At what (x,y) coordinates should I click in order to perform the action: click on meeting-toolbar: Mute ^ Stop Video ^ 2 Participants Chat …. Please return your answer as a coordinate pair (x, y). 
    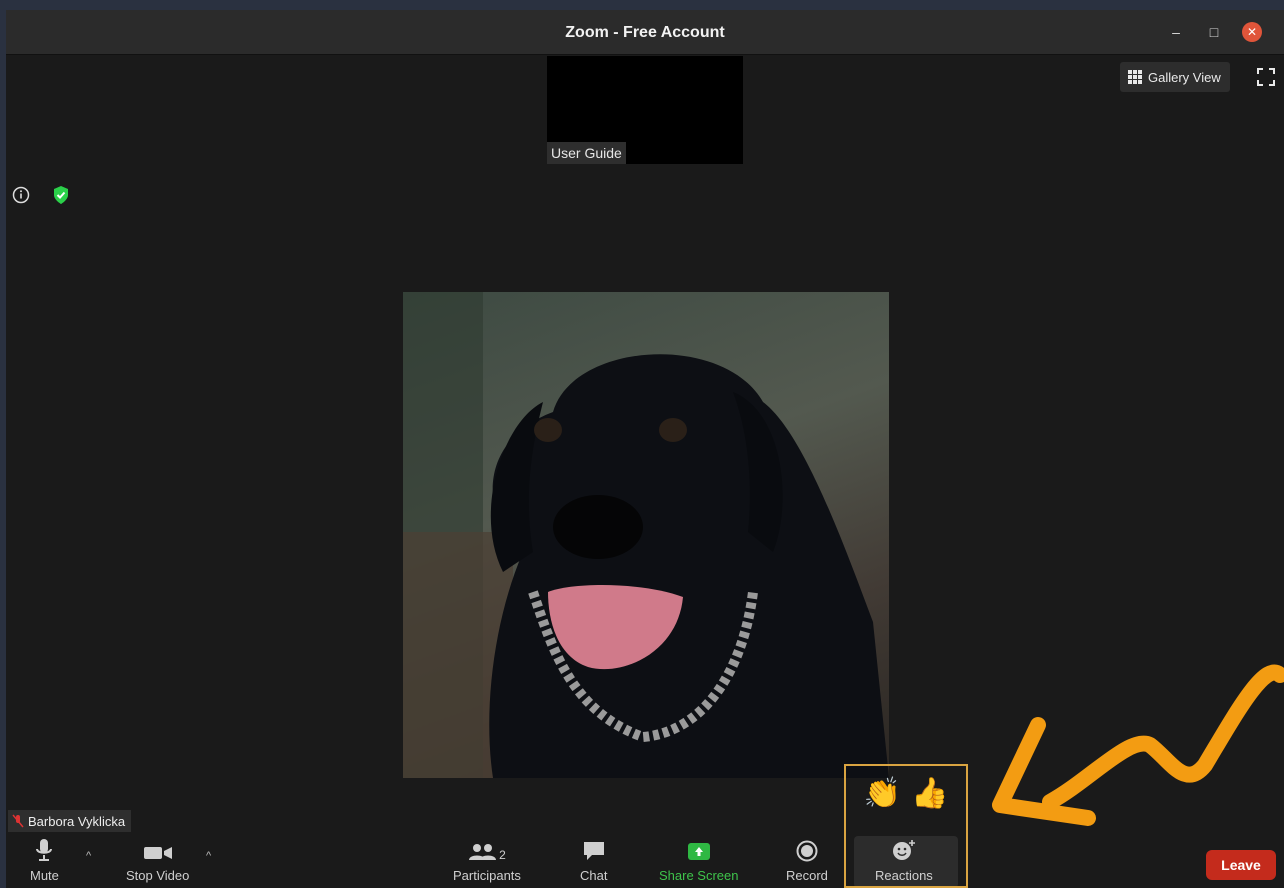
    Looking at the image, I should click on (645, 862).